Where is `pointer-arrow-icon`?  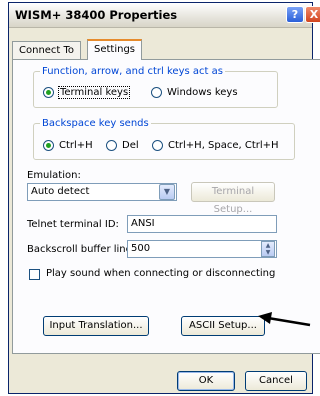 pointer-arrow-icon is located at coordinates (284, 319).